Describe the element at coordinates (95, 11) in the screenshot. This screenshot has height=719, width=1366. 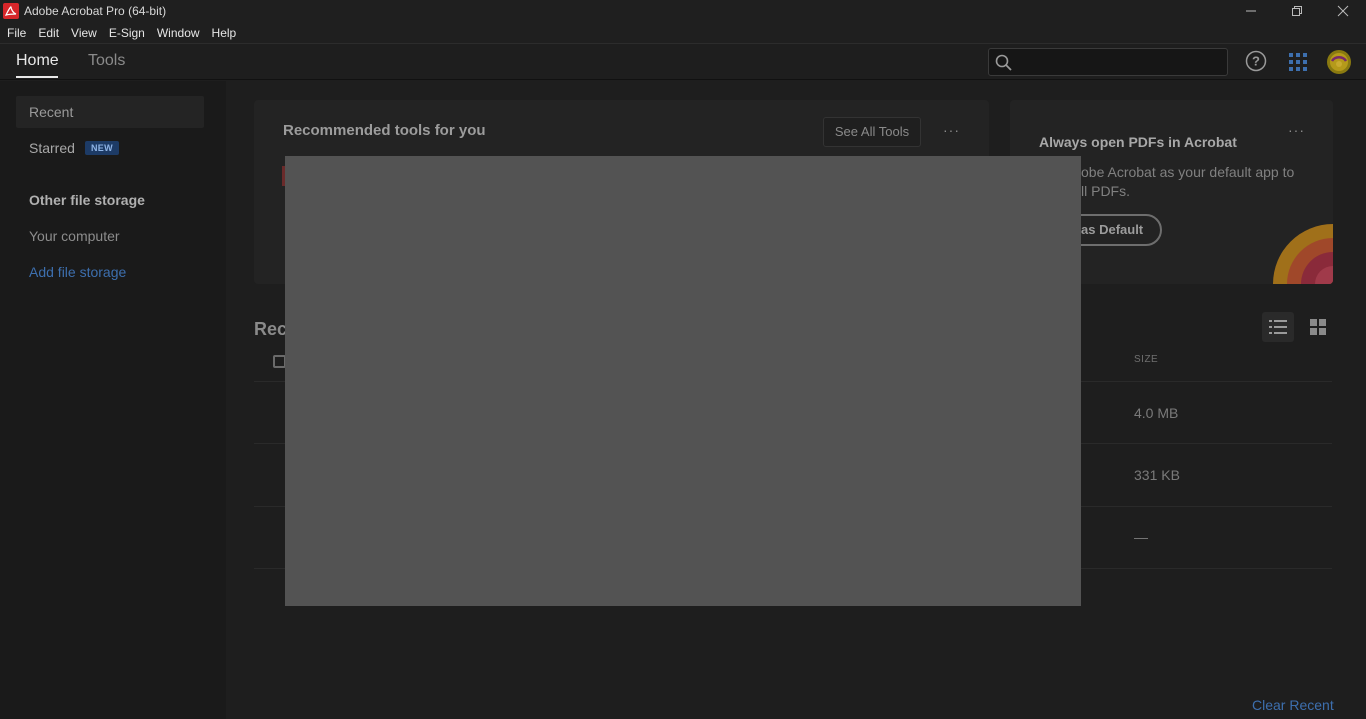
I see `window-title: Adobe Acrobat Pro (64-bit)` at that location.